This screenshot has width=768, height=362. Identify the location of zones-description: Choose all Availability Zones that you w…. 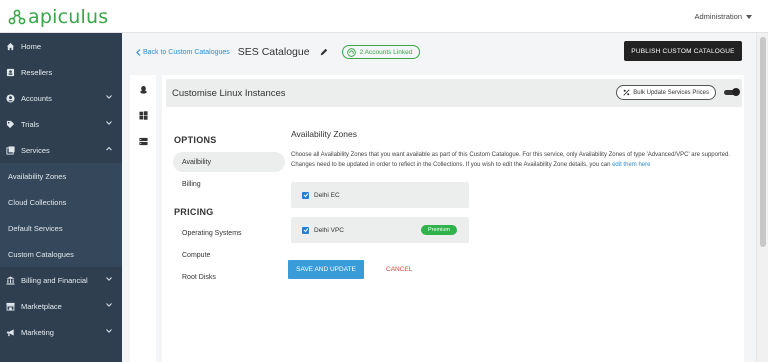
(515, 160).